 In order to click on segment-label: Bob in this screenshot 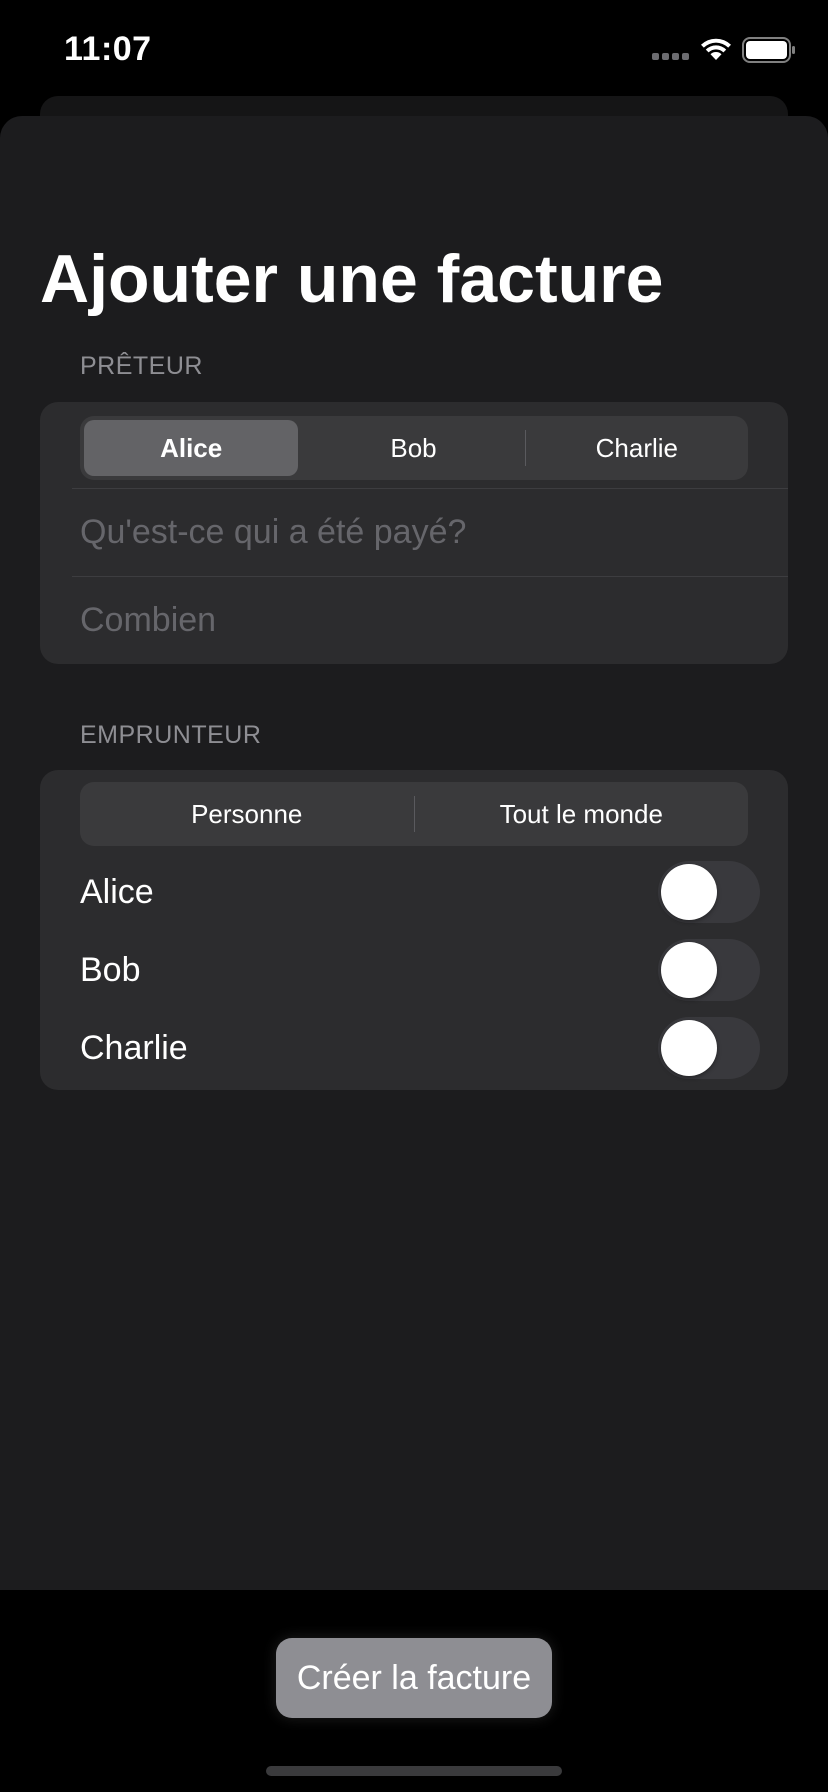, I will do `click(413, 447)`.